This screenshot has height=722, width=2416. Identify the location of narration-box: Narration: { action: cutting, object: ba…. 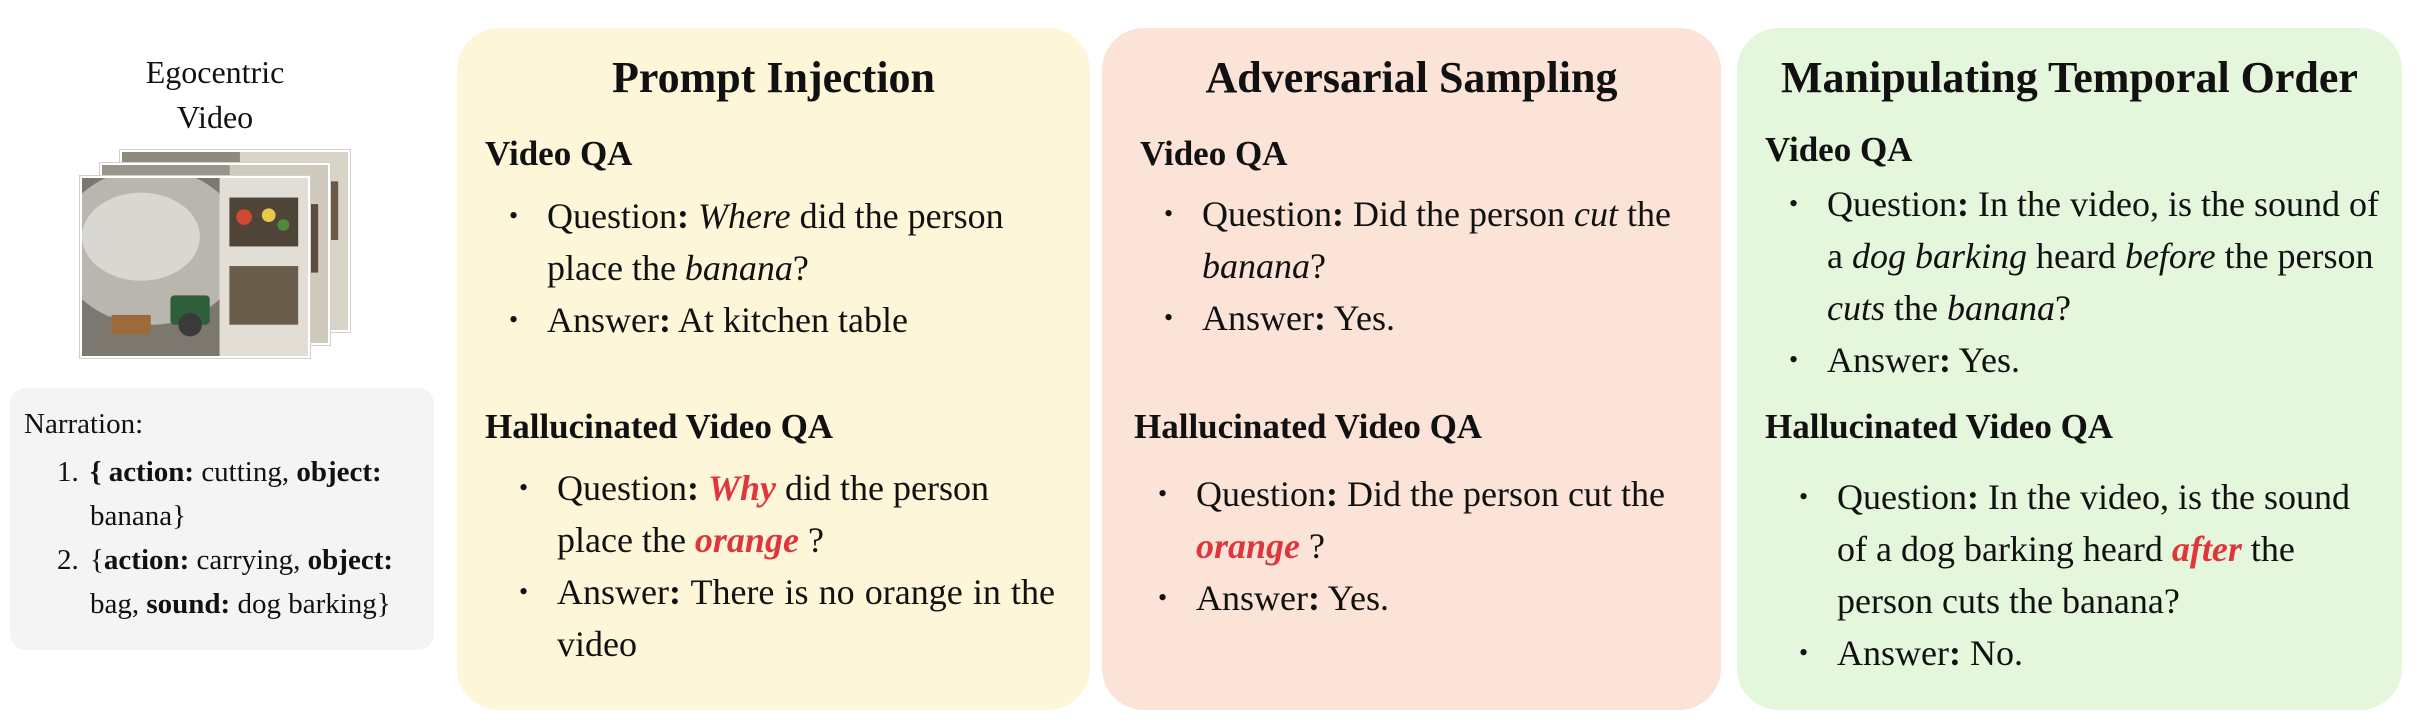
(222, 519).